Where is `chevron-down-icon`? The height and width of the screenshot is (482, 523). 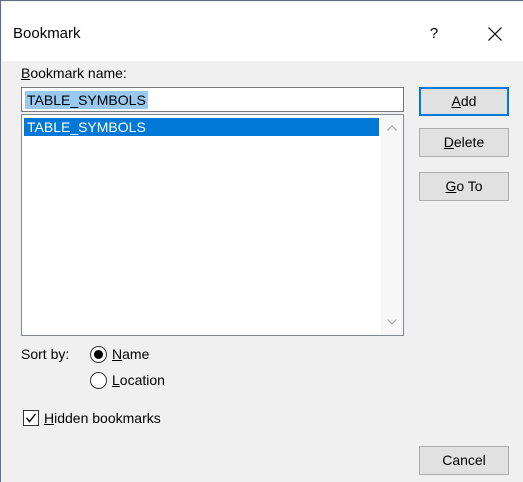
chevron-down-icon is located at coordinates (392, 322).